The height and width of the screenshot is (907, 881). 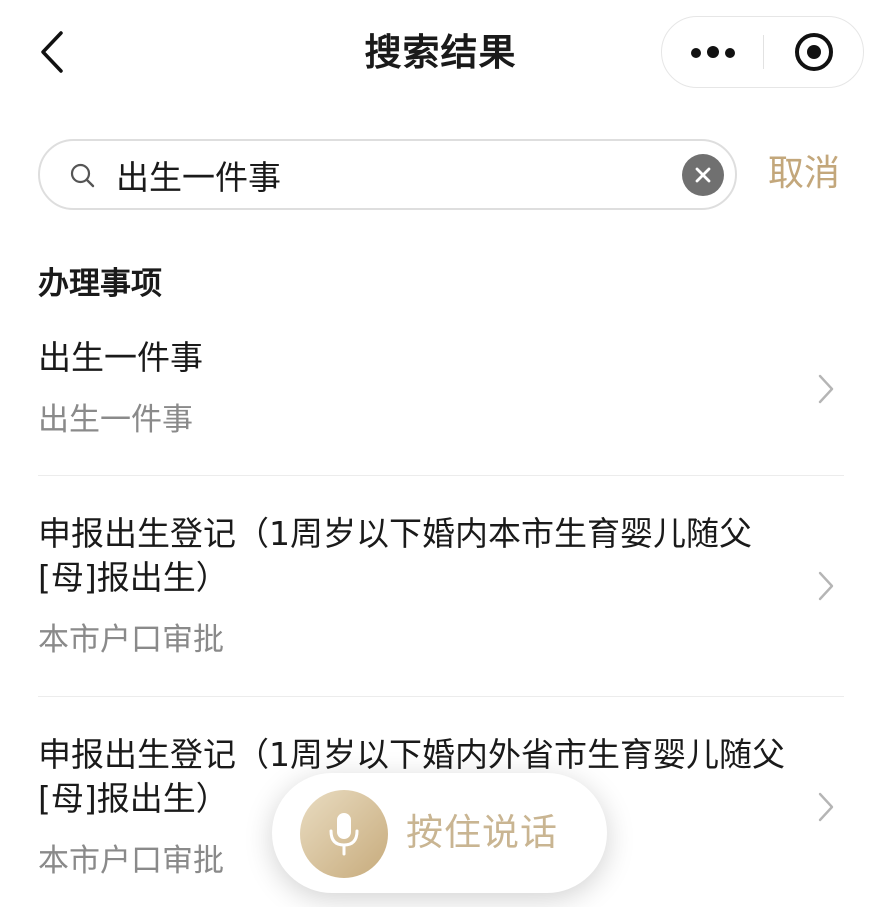 I want to click on search-icon, so click(x=82, y=175).